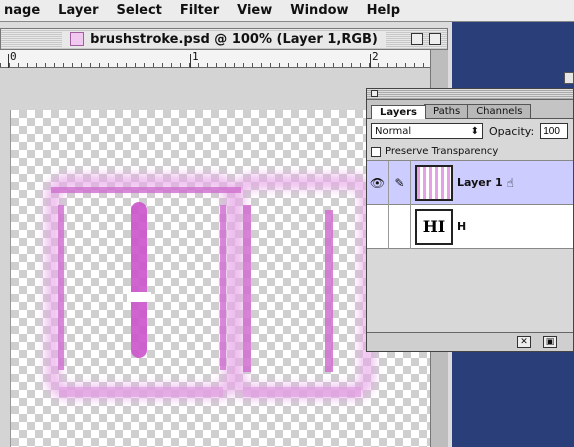 The width and height of the screenshot is (574, 447). I want to click on visibility-empty-slot, so click(378, 226).